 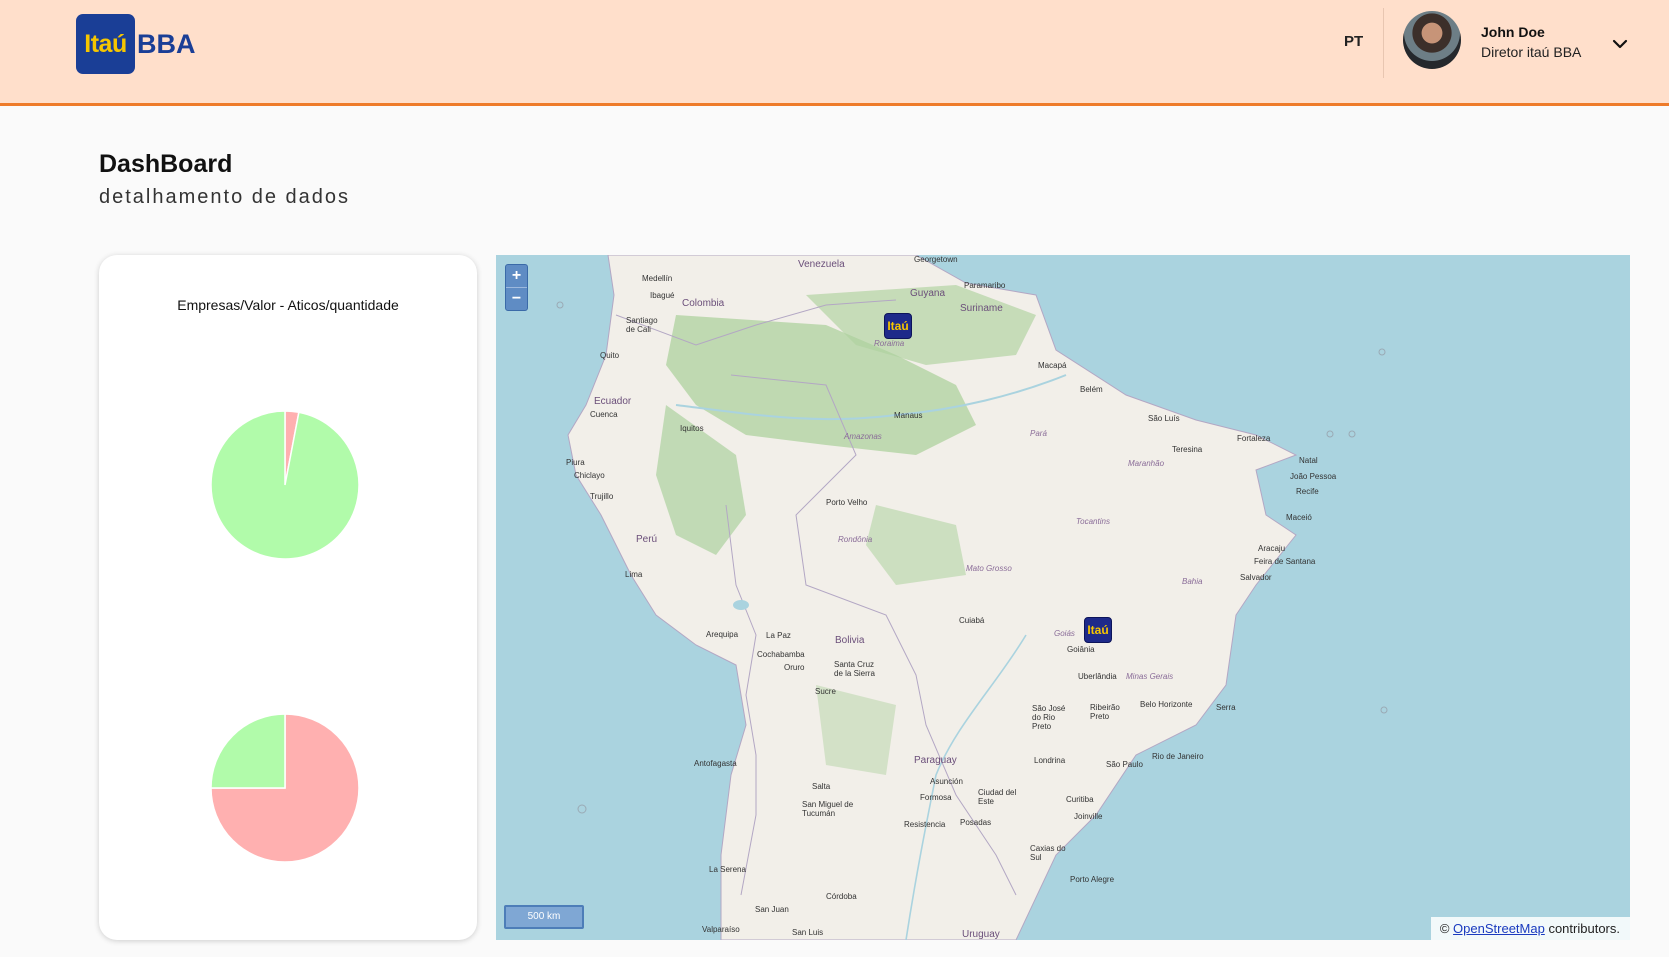 What do you see at coordinates (997, 797) in the screenshot?
I see `map-label: Ciudad del Este` at bounding box center [997, 797].